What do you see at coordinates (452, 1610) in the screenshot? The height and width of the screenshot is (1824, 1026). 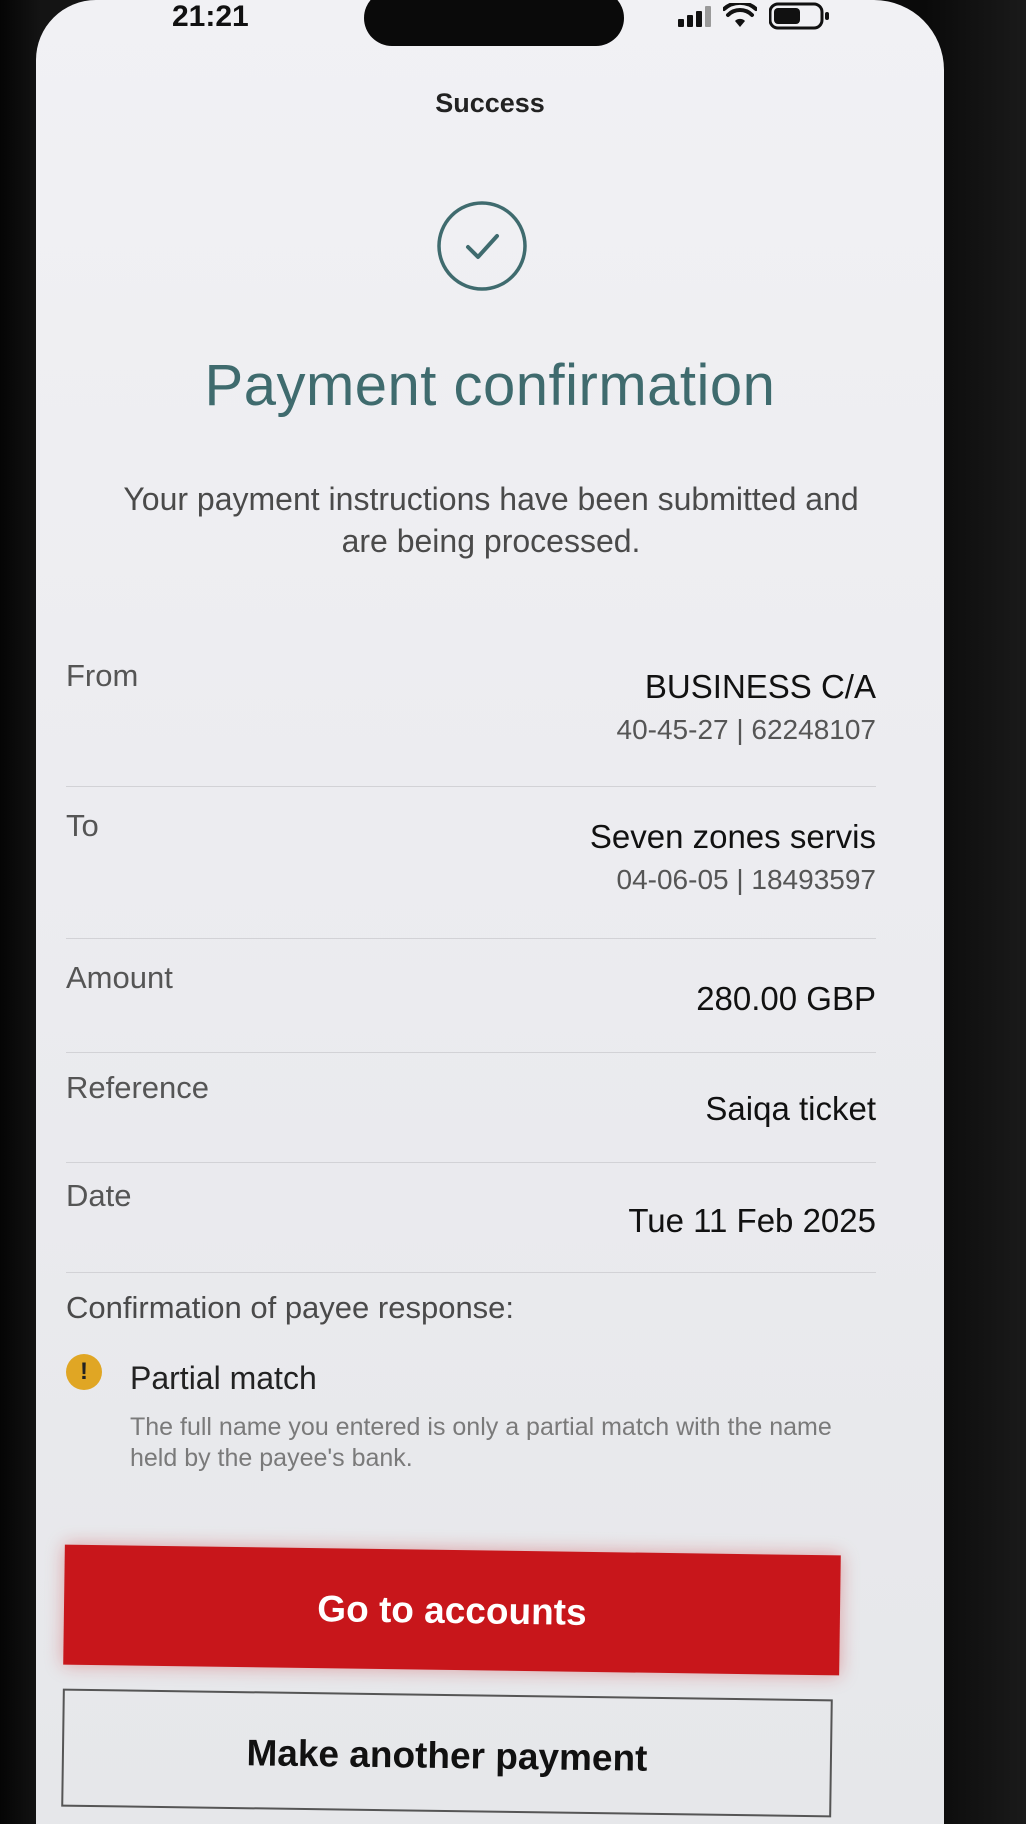 I see `go-to-accounts-button: Go to accounts` at bounding box center [452, 1610].